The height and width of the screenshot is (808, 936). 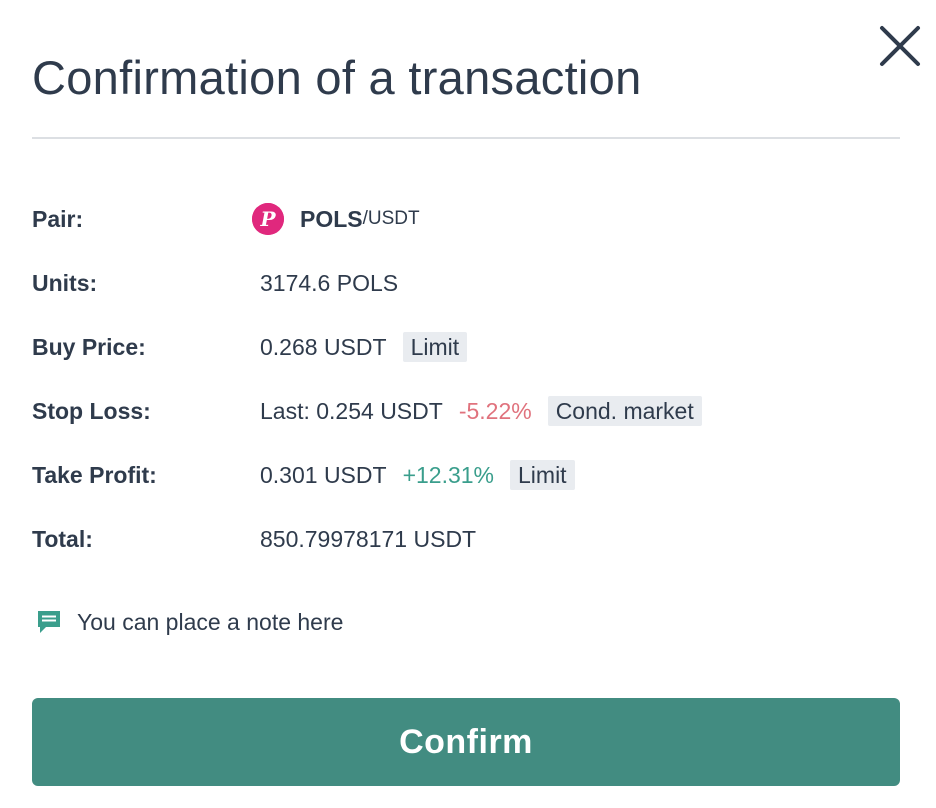 What do you see at coordinates (542, 475) in the screenshot?
I see `take-profit-order-type-tag: Limit` at bounding box center [542, 475].